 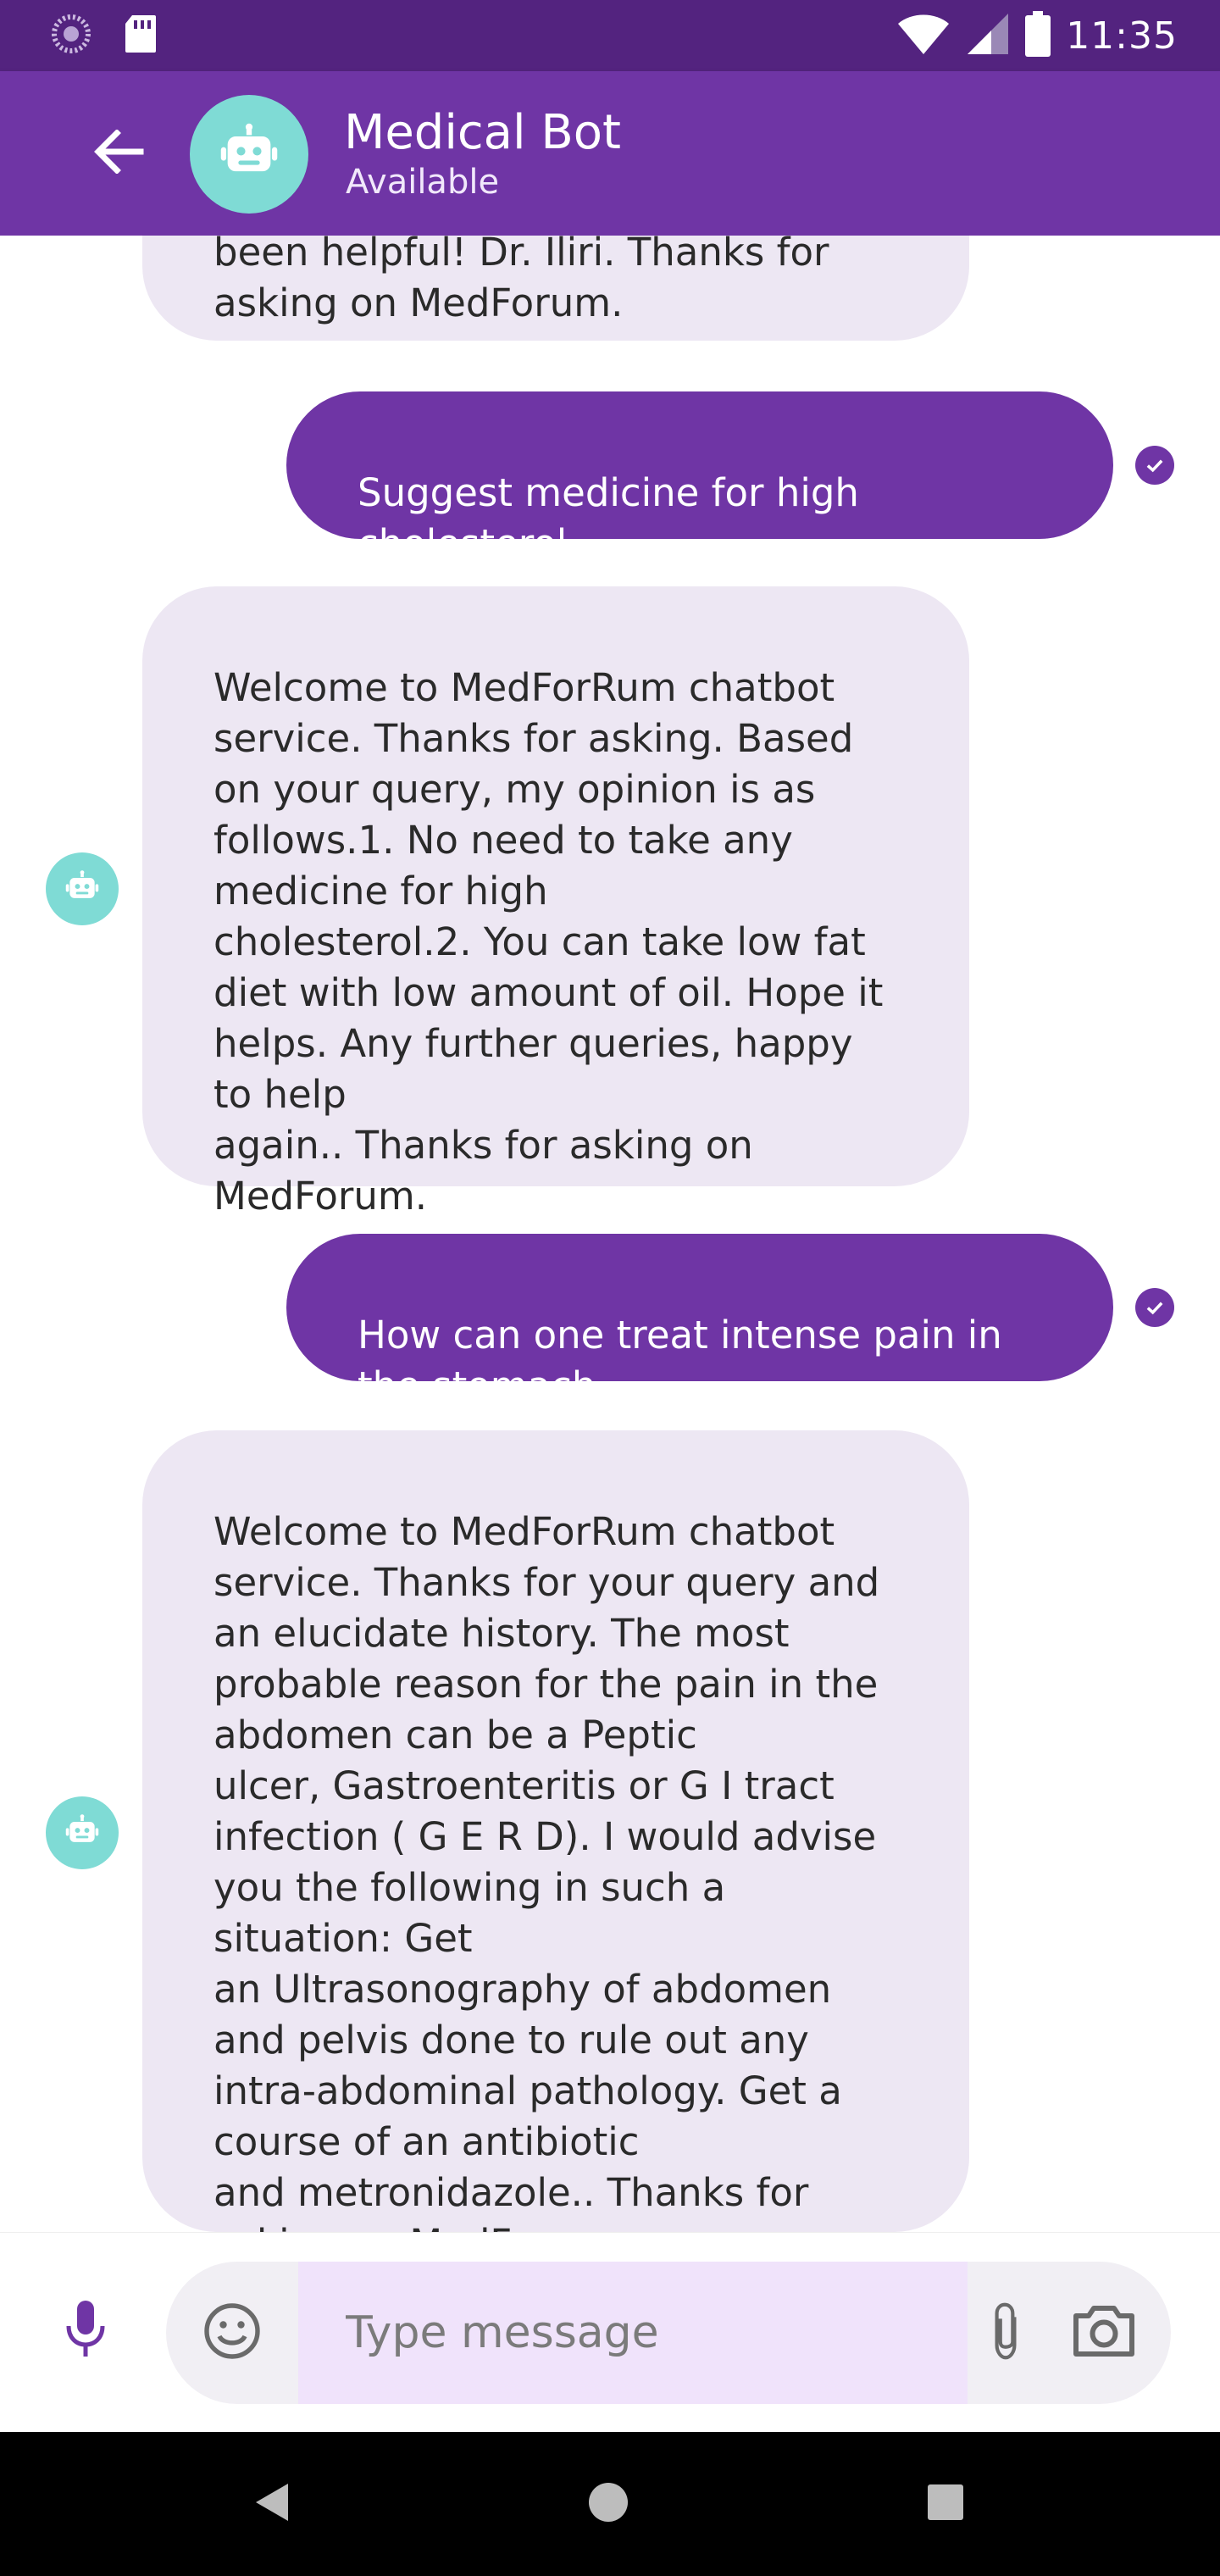 I want to click on status-bar: 11:35, so click(x=610, y=35).